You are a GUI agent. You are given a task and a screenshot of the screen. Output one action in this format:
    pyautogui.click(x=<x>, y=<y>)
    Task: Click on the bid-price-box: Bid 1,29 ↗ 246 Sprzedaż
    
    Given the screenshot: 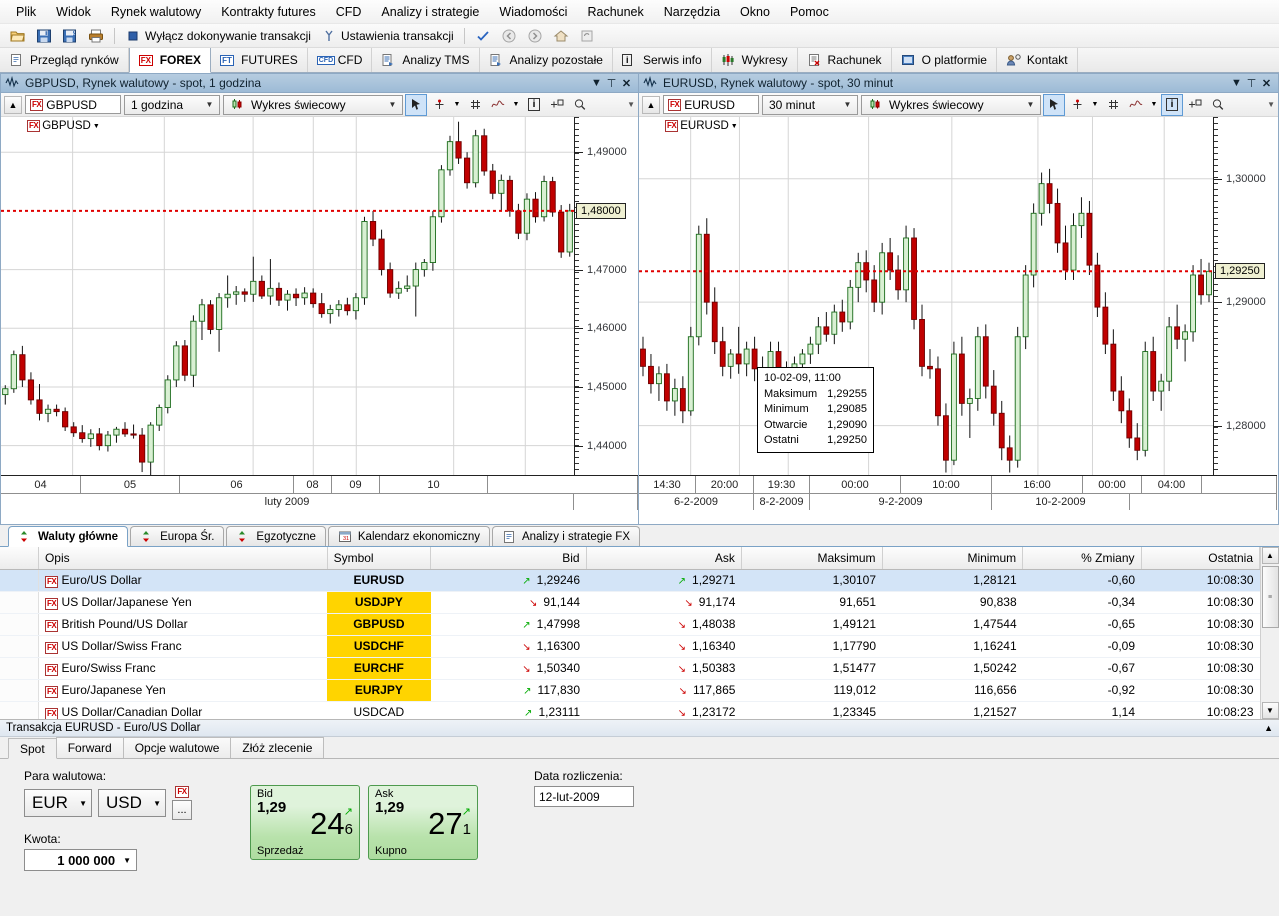 What is the action you would take?
    pyautogui.click(x=305, y=822)
    